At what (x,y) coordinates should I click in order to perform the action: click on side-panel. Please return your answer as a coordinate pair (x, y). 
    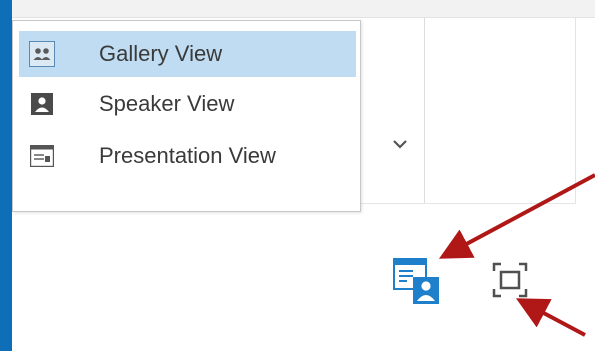
    Looking at the image, I should click on (500, 110).